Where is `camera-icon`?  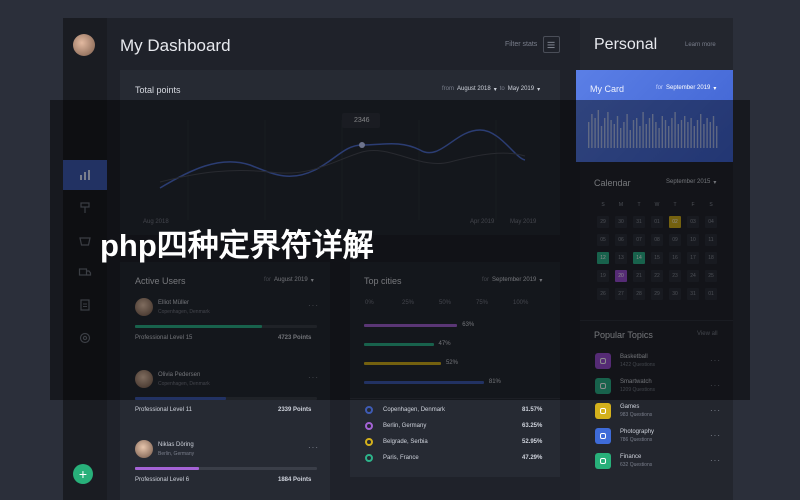
camera-icon is located at coordinates (603, 436).